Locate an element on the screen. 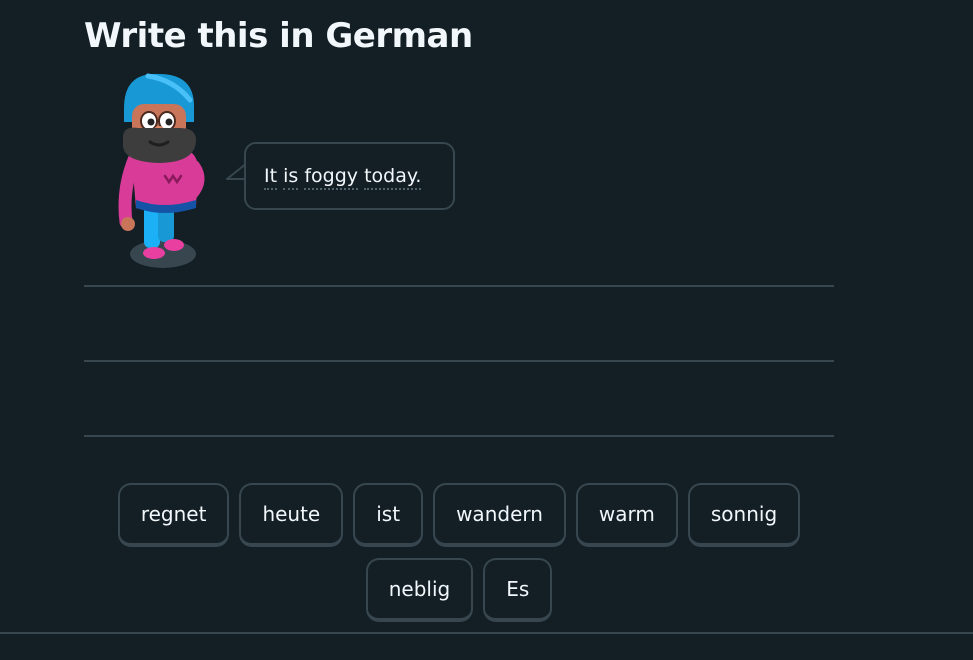 Image resolution: width=973 pixels, height=660 pixels. speech-bubble: It is foggy today. is located at coordinates (349, 176).